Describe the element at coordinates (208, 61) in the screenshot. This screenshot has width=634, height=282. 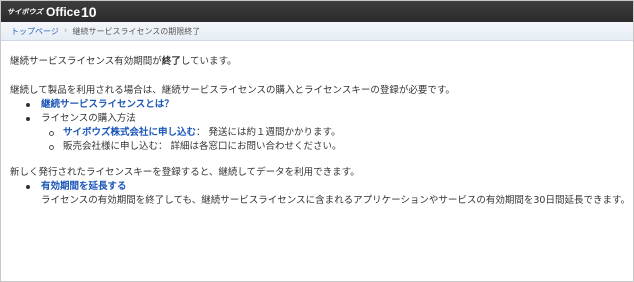
I see `expiry-message-suffix: しています。` at that location.